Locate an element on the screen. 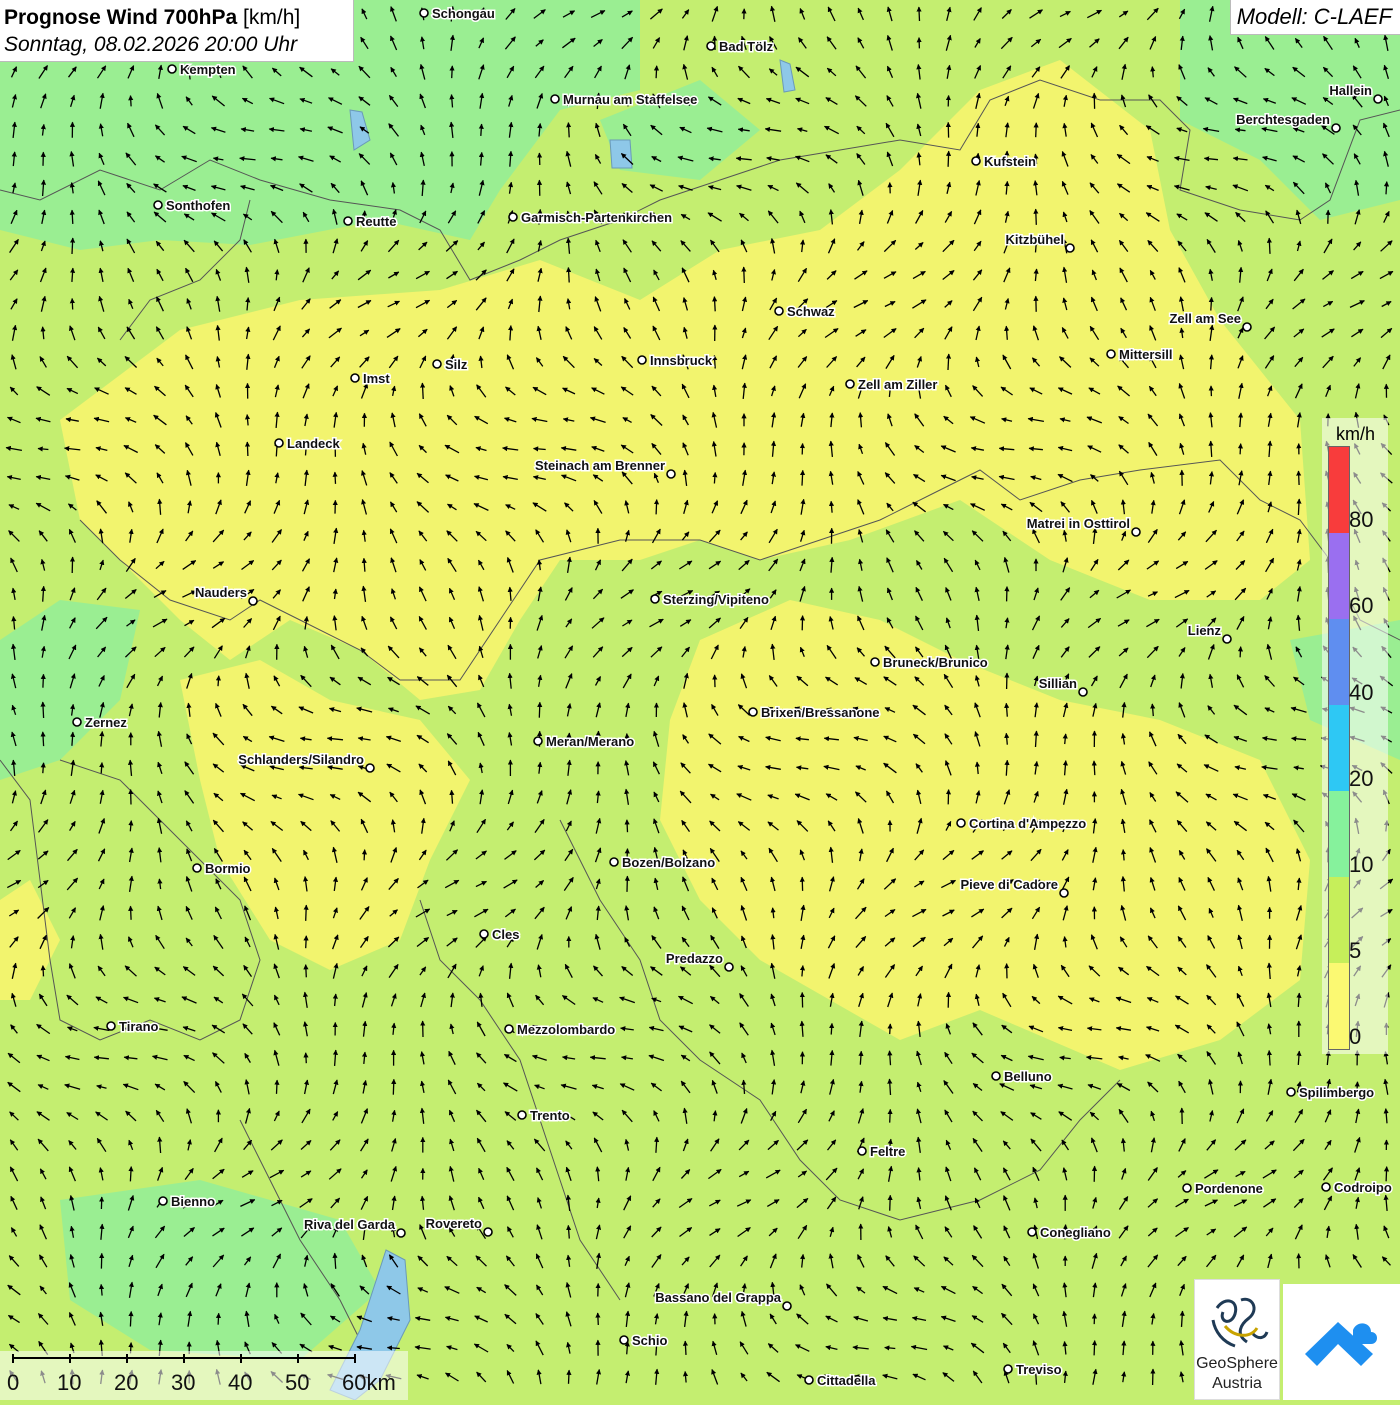  city-label: Schongau is located at coordinates (463, 13).